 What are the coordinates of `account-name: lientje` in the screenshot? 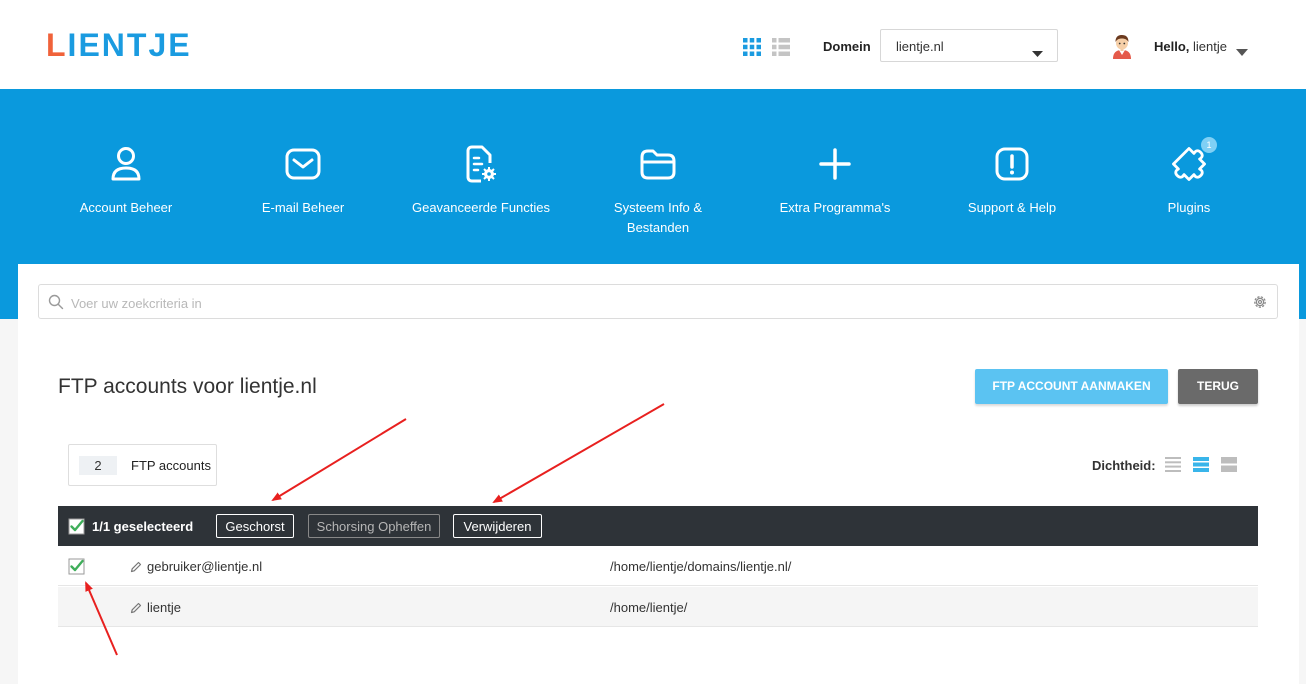 It's located at (164, 607).